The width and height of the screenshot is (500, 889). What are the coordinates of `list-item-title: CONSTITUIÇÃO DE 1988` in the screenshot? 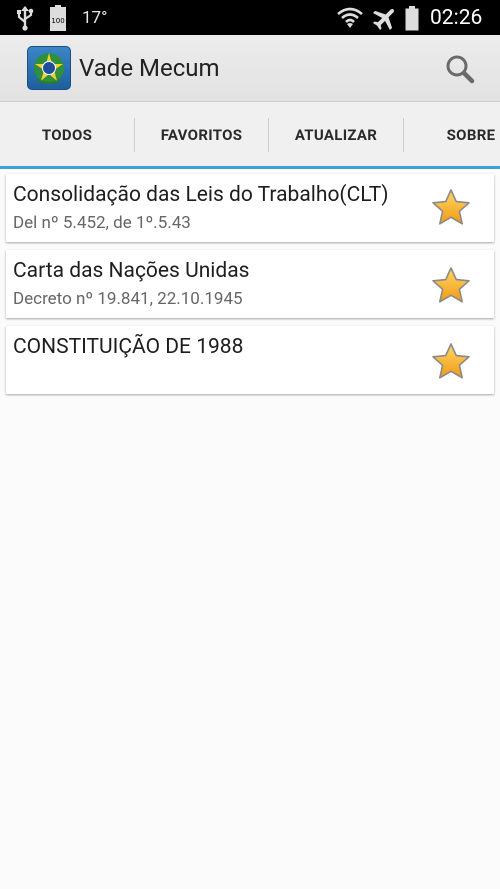 It's located at (128, 347).